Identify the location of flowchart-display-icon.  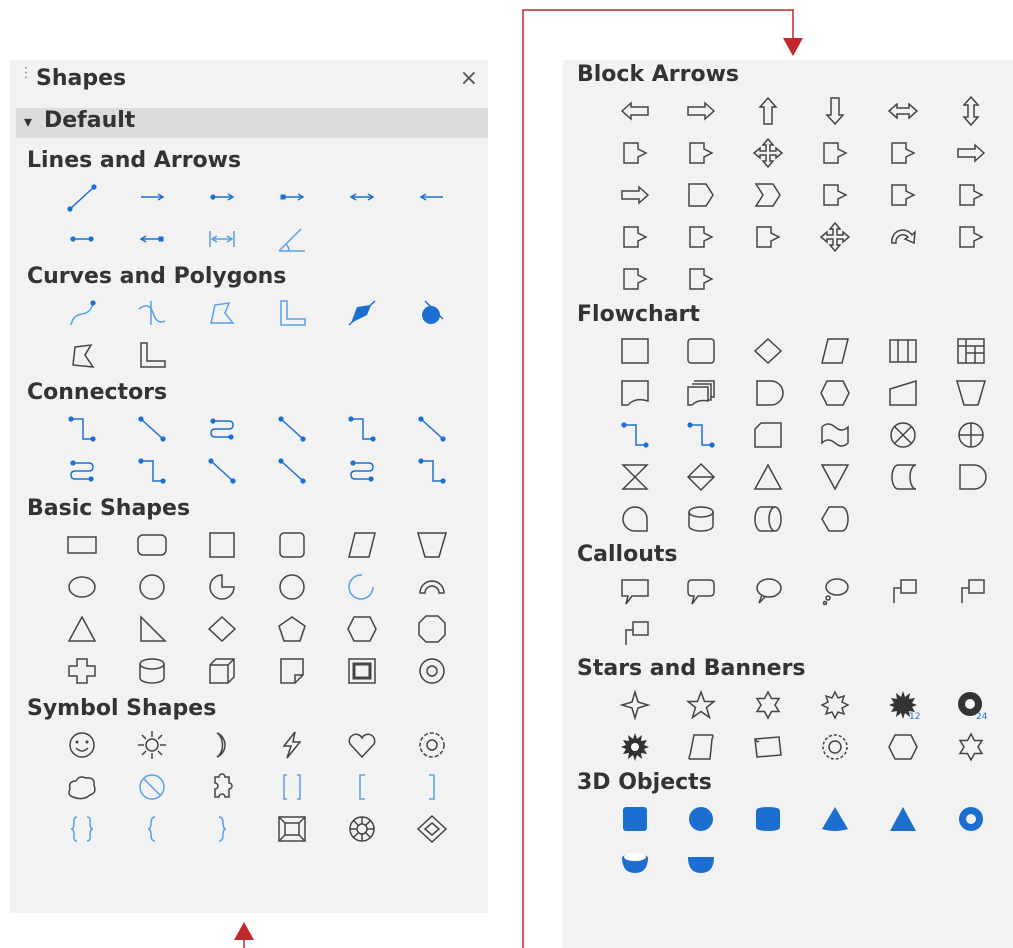
(835, 519).